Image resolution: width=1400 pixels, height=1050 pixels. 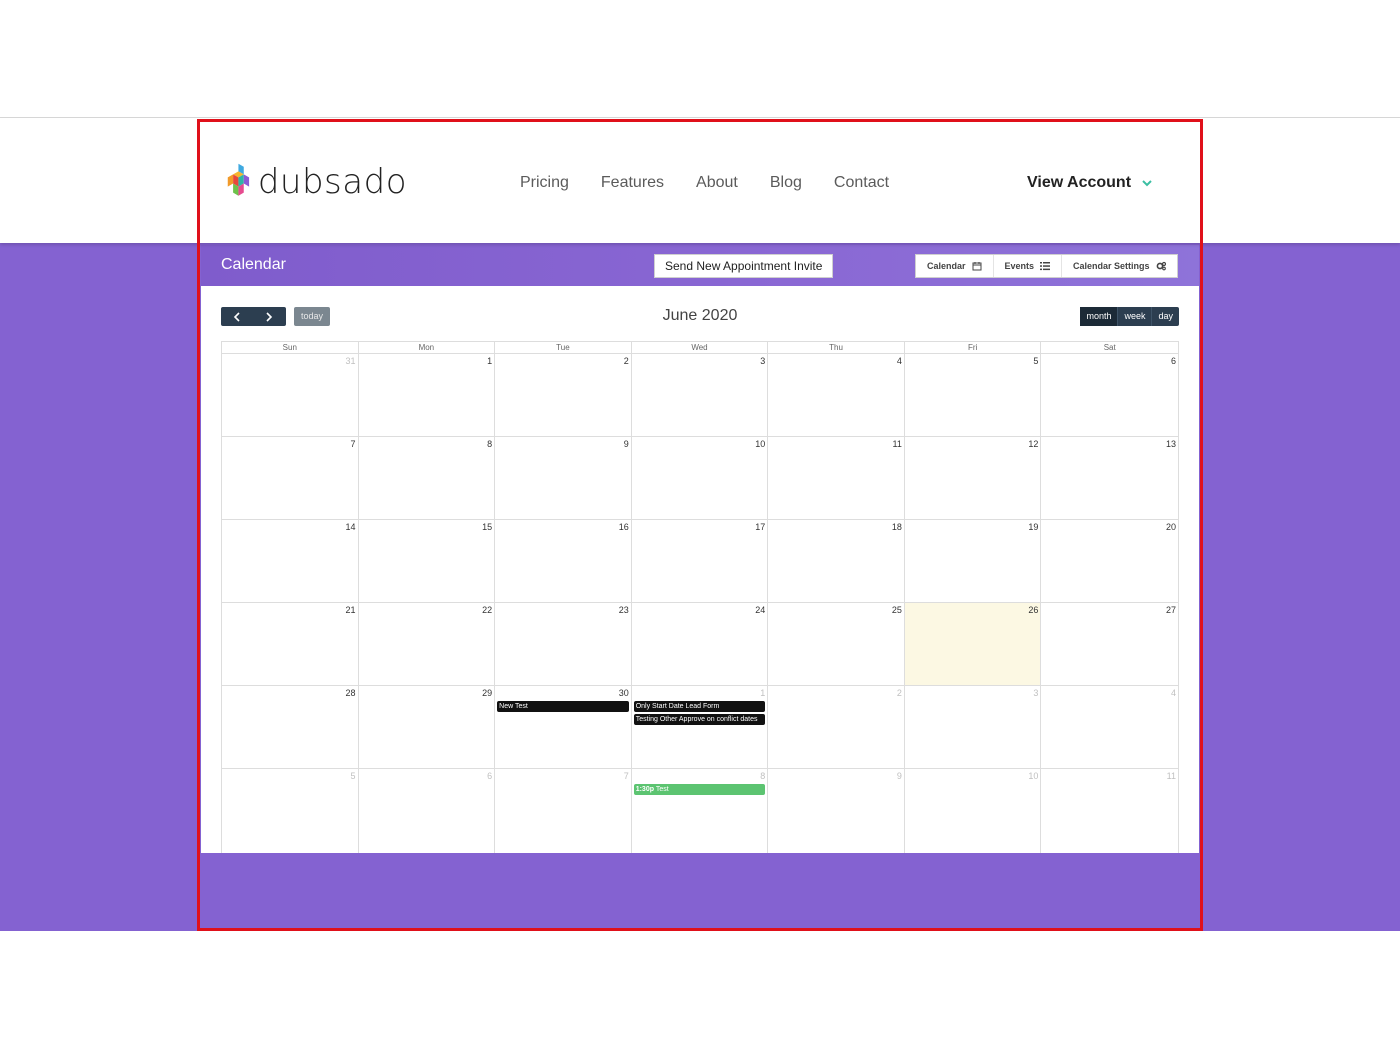 What do you see at coordinates (897, 527) in the screenshot?
I see `day-number: 18` at bounding box center [897, 527].